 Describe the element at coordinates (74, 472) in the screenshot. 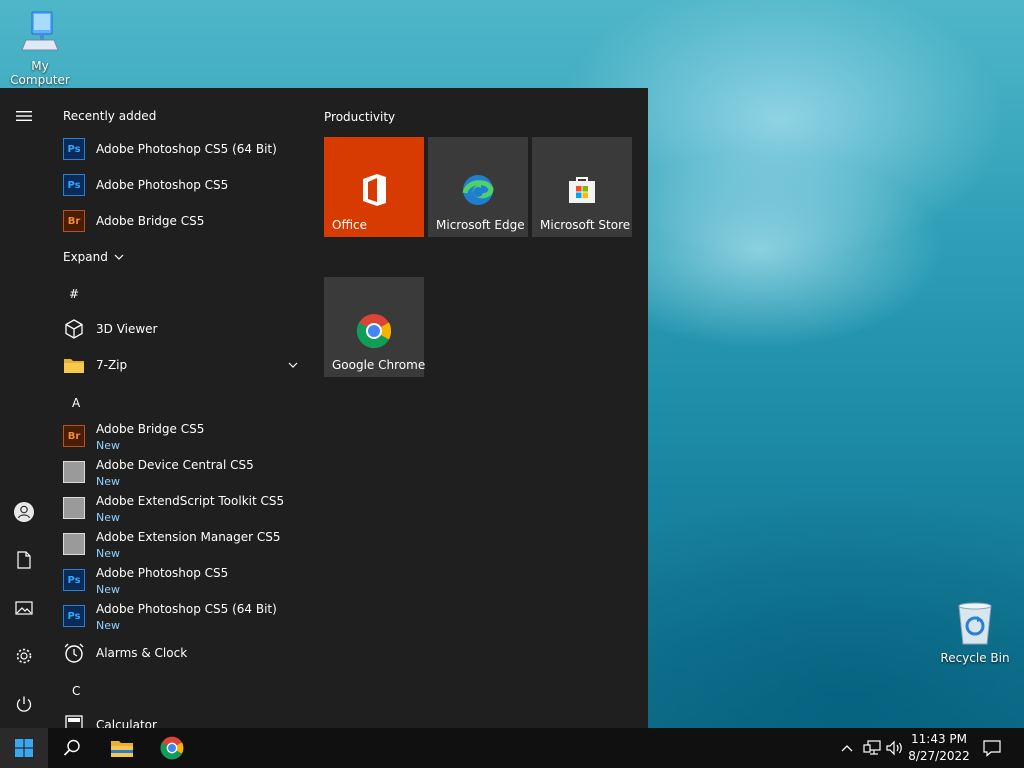

I see `device-central-icon` at that location.